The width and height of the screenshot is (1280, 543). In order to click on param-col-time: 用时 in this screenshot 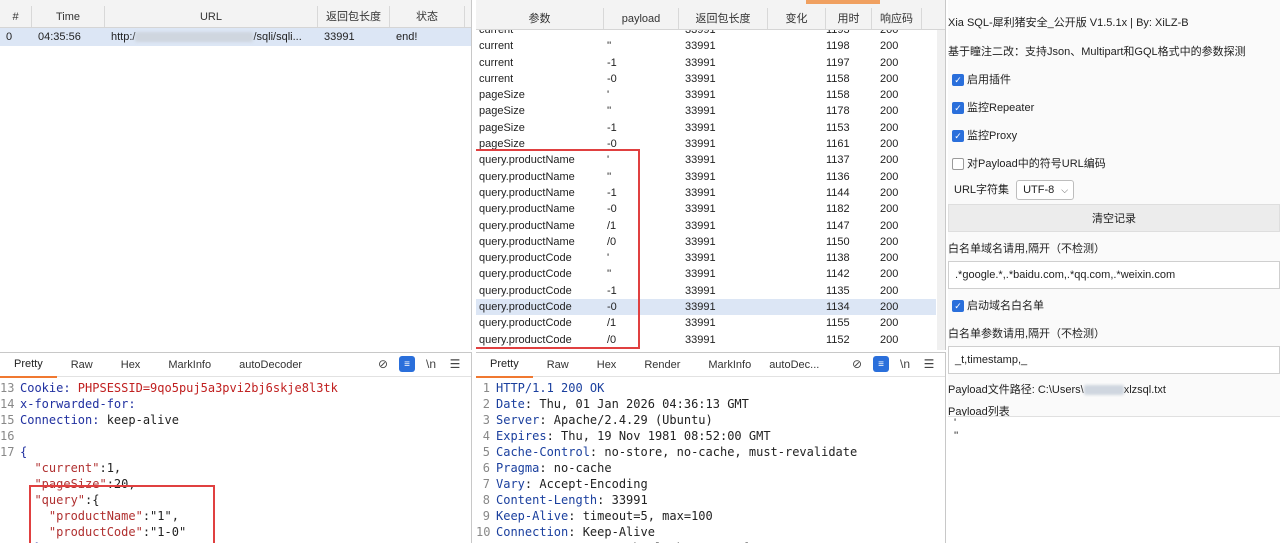, I will do `click(849, 18)`.